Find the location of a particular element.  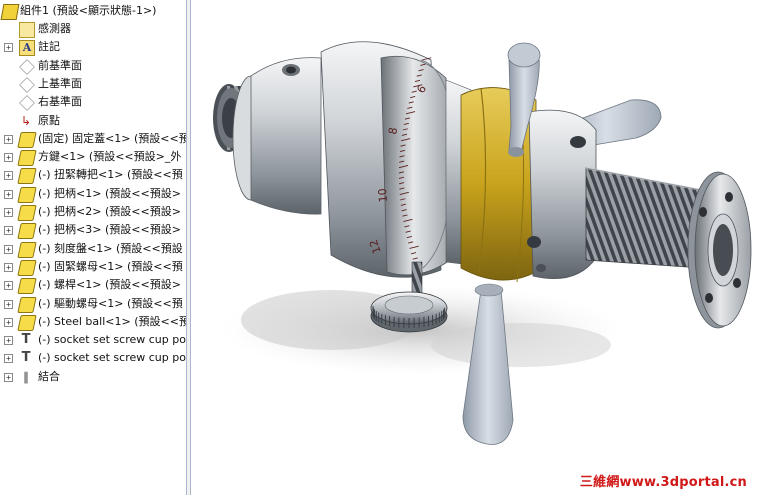

sensor-icon is located at coordinates (27, 30).